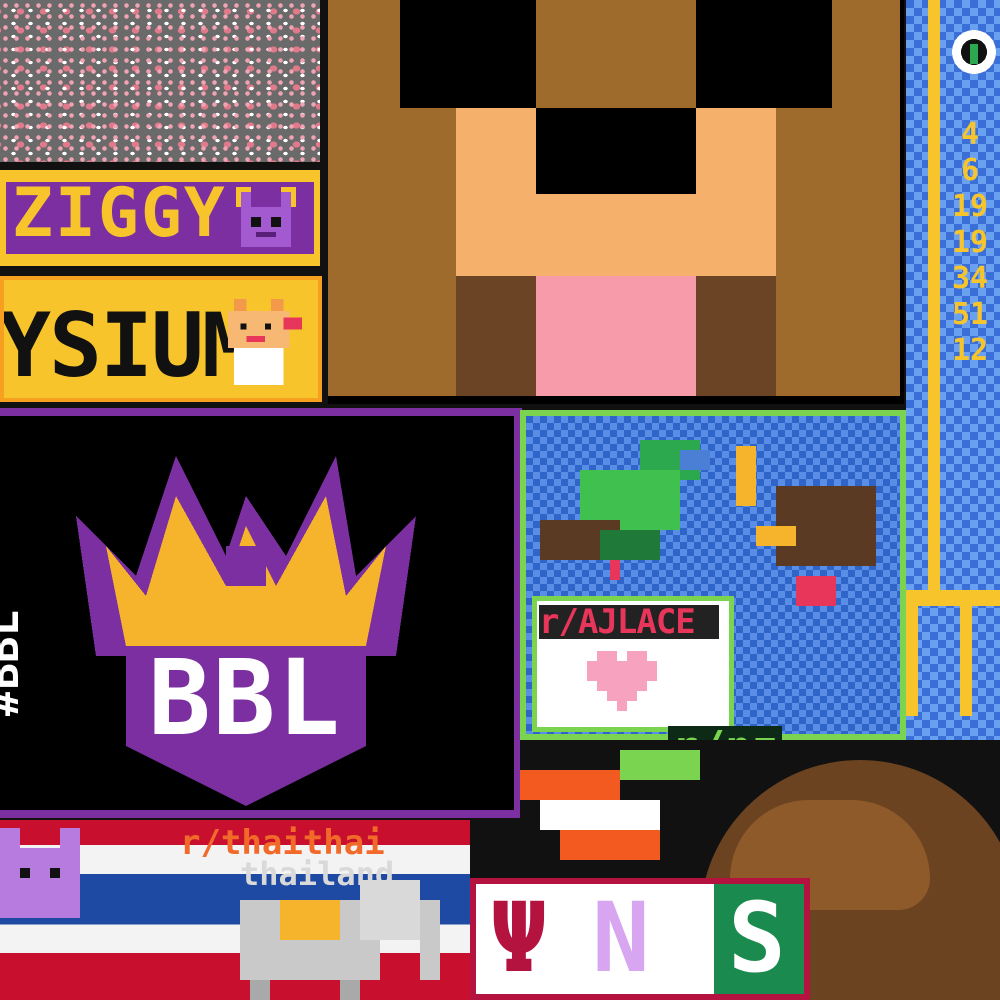  Describe the element at coordinates (14, 663) in the screenshot. I see `bbl-hashtag: #BBL` at that location.